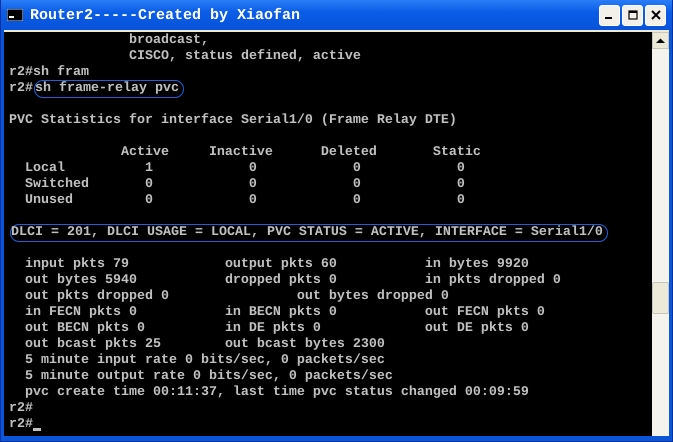  I want to click on console-line: 5 minute output rate 0 bits/sec, 0 packets/sec, so click(208, 377).